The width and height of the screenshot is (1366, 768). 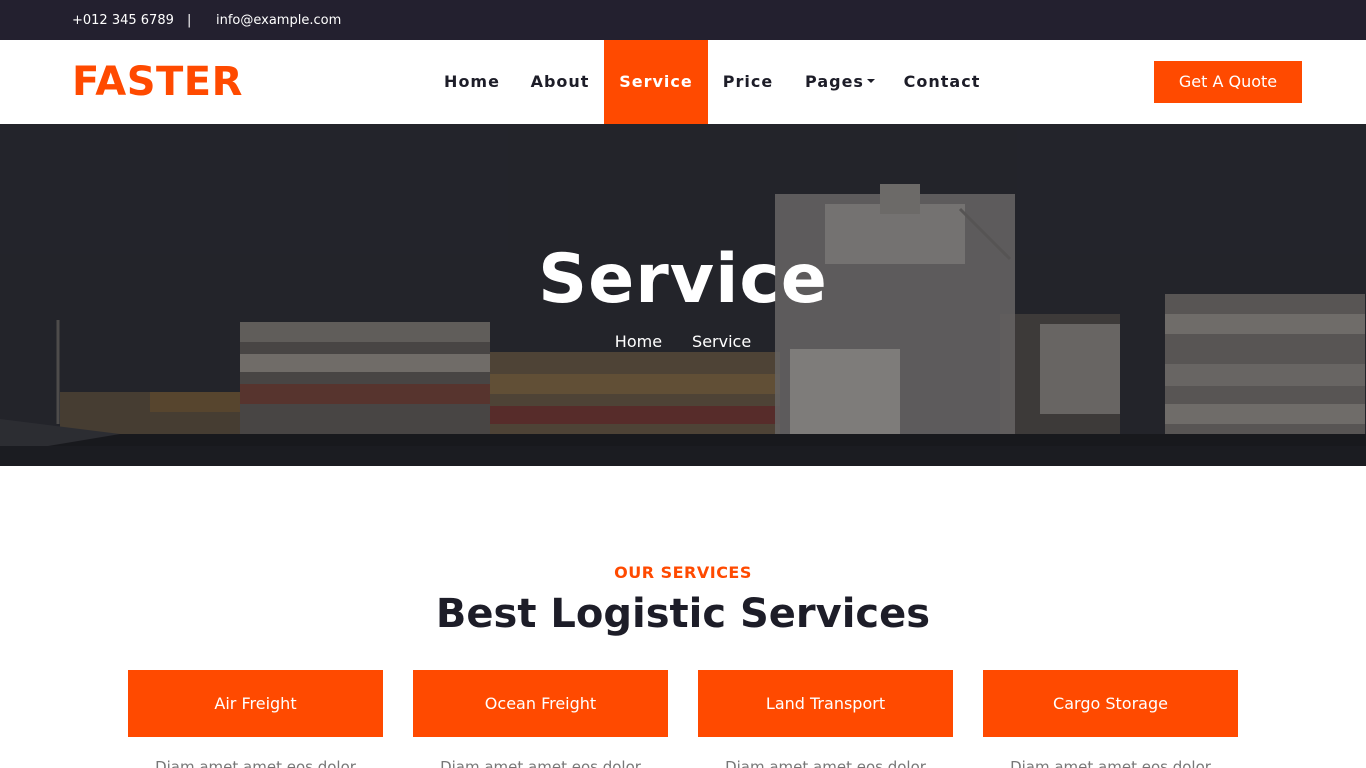 I want to click on nav-pages-dropdown: Pages, so click(x=840, y=82).